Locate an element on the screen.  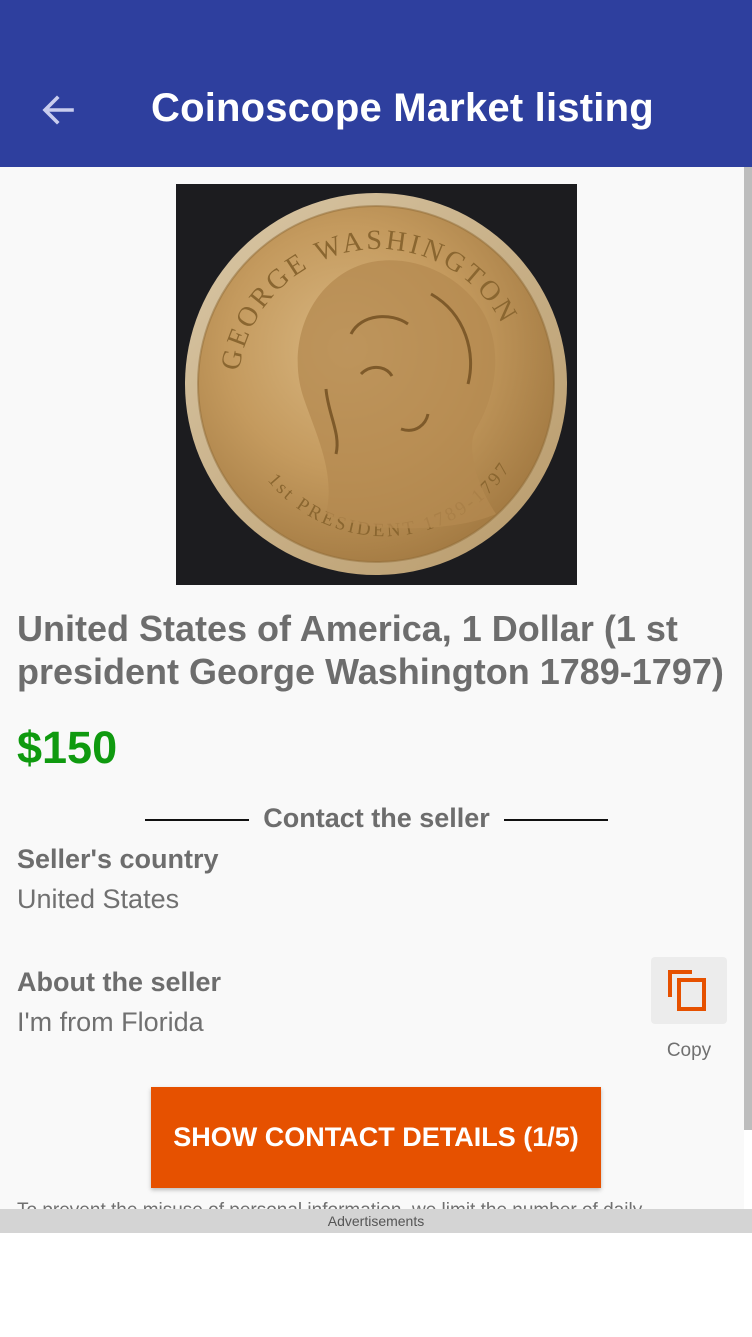
advertisements-label: Advertisements is located at coordinates (376, 1221).